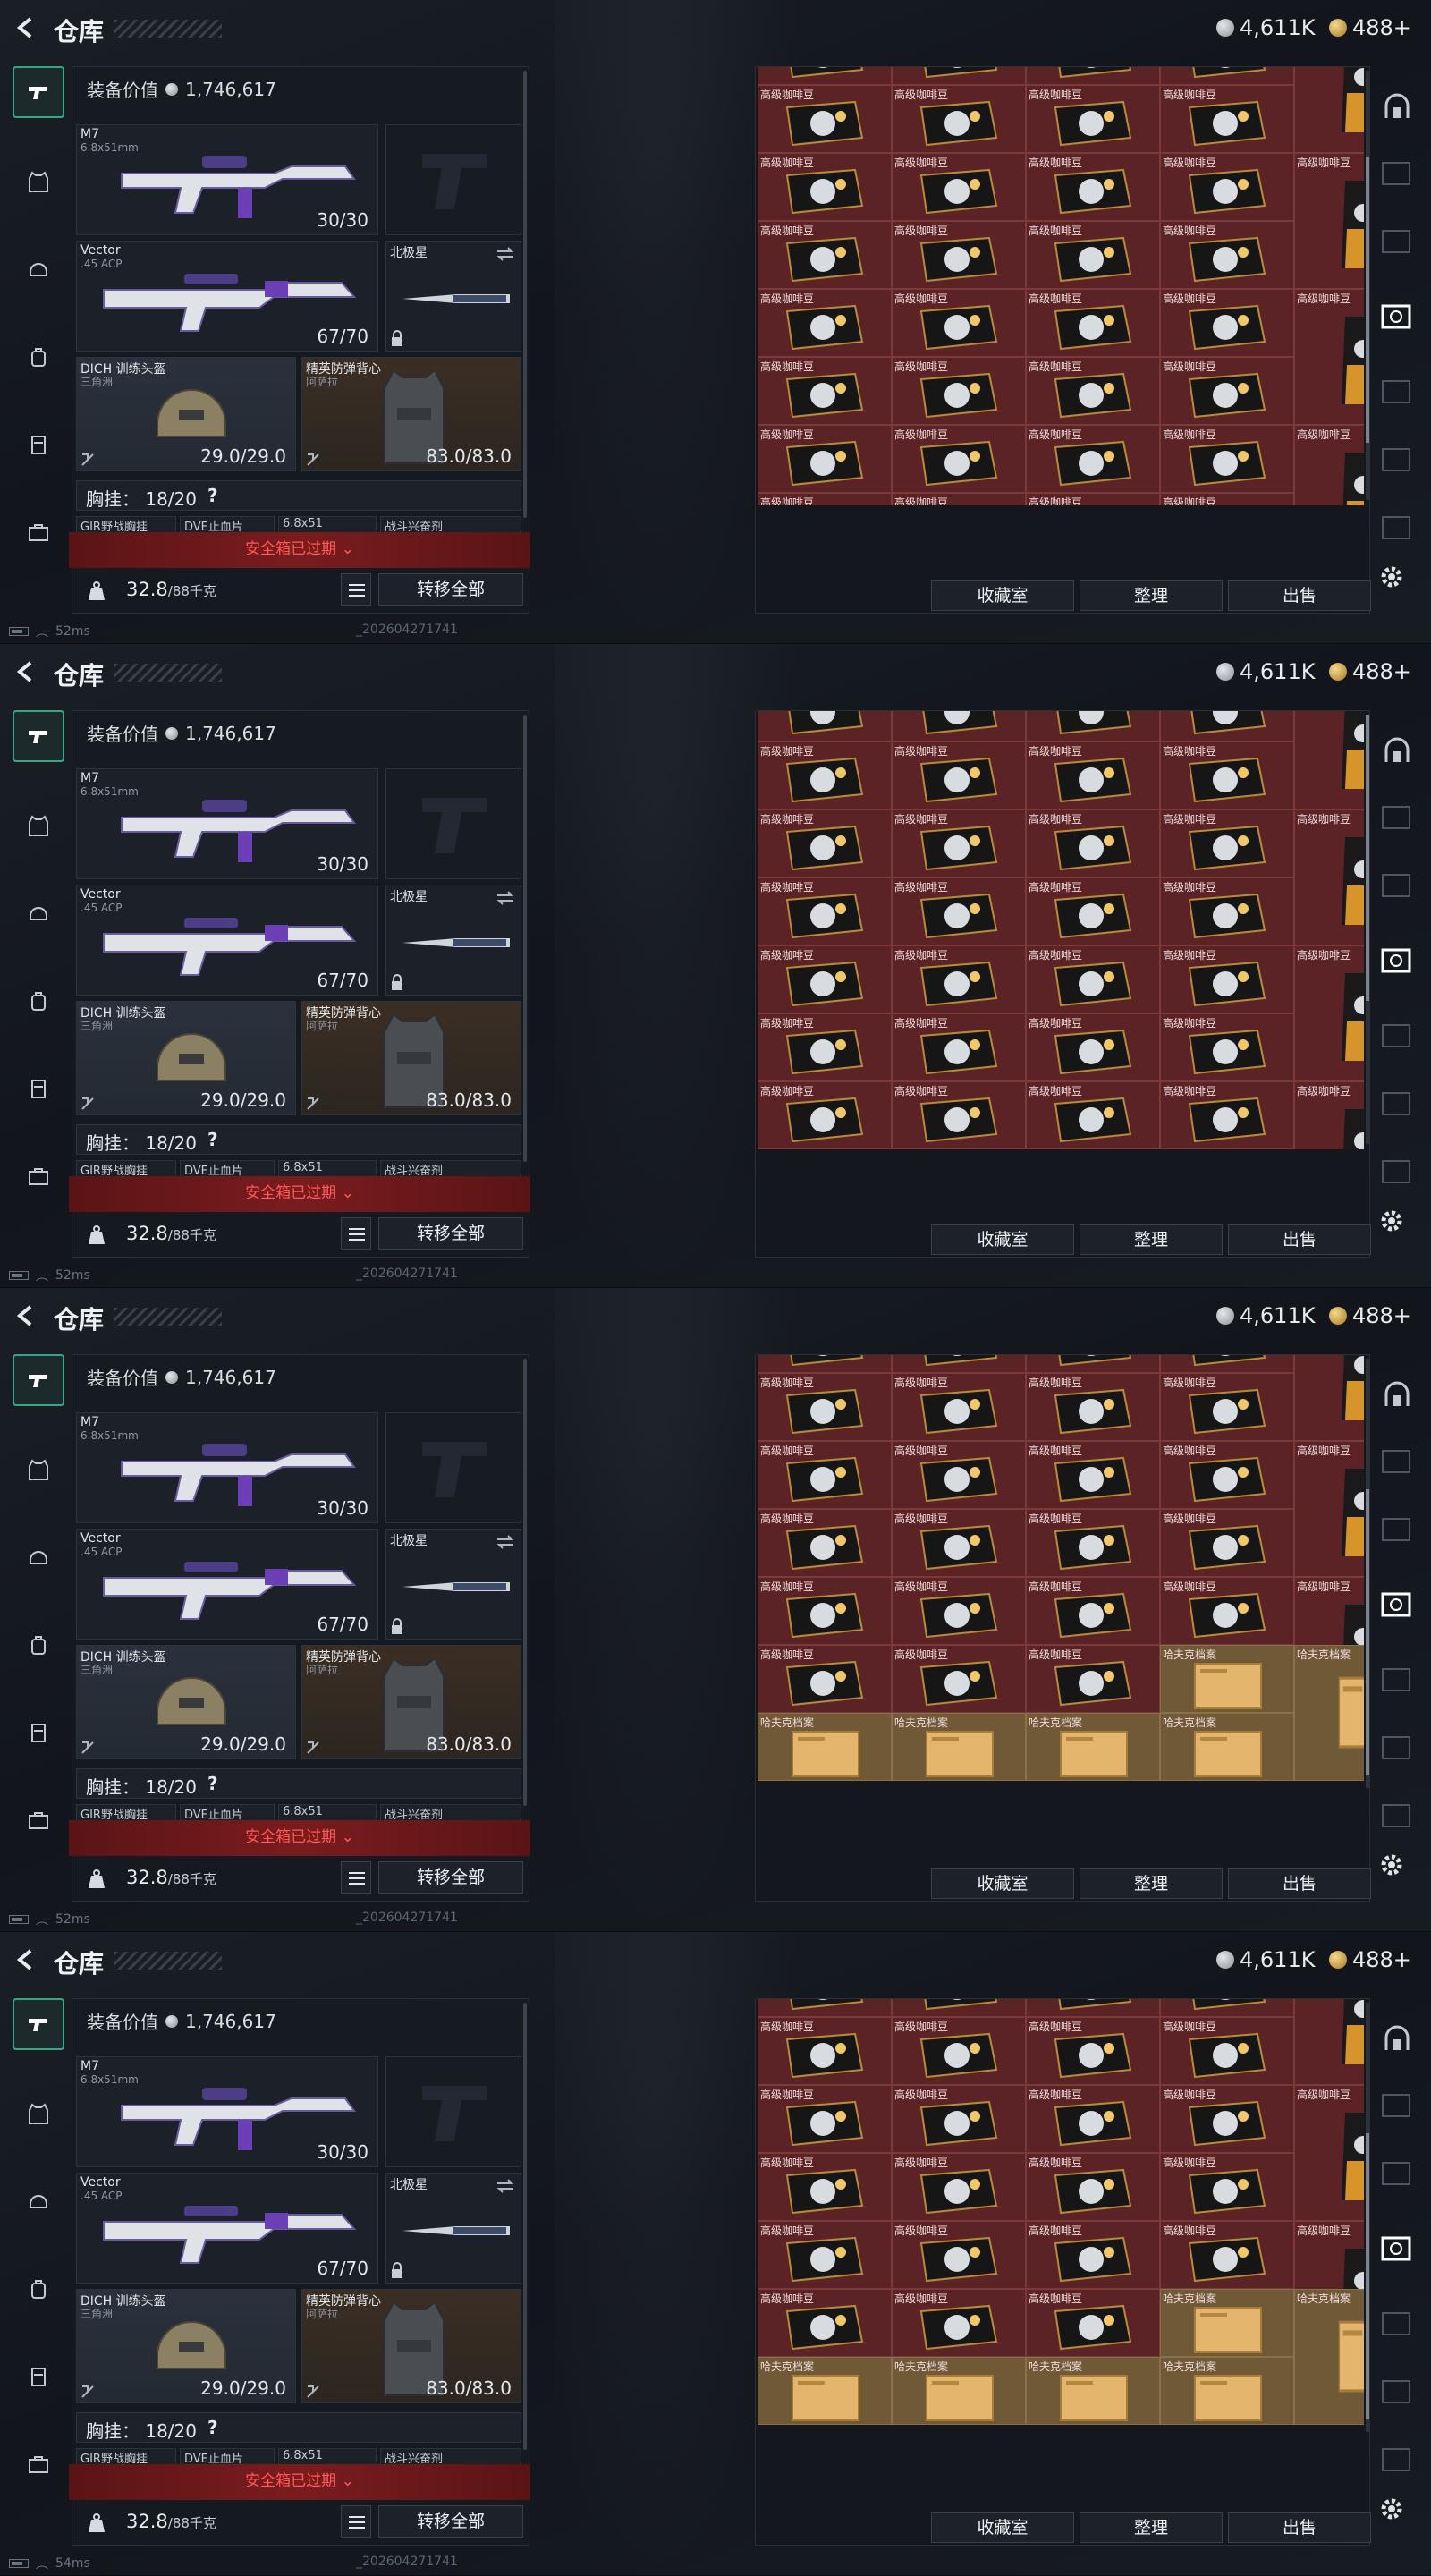 This screenshot has height=2576, width=1431. I want to click on secondary-weapon-slot: Vector .45 ACP 67/70, so click(227, 1584).